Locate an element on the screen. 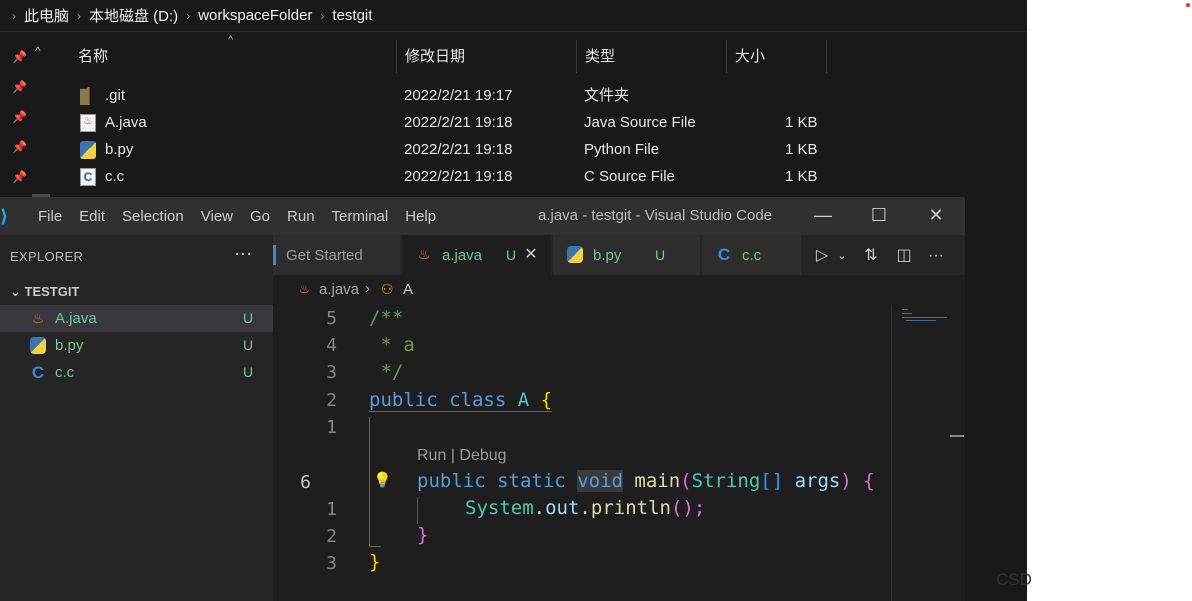 The image size is (1192, 601). column-header-size: 大小 is located at coordinates (777, 56).